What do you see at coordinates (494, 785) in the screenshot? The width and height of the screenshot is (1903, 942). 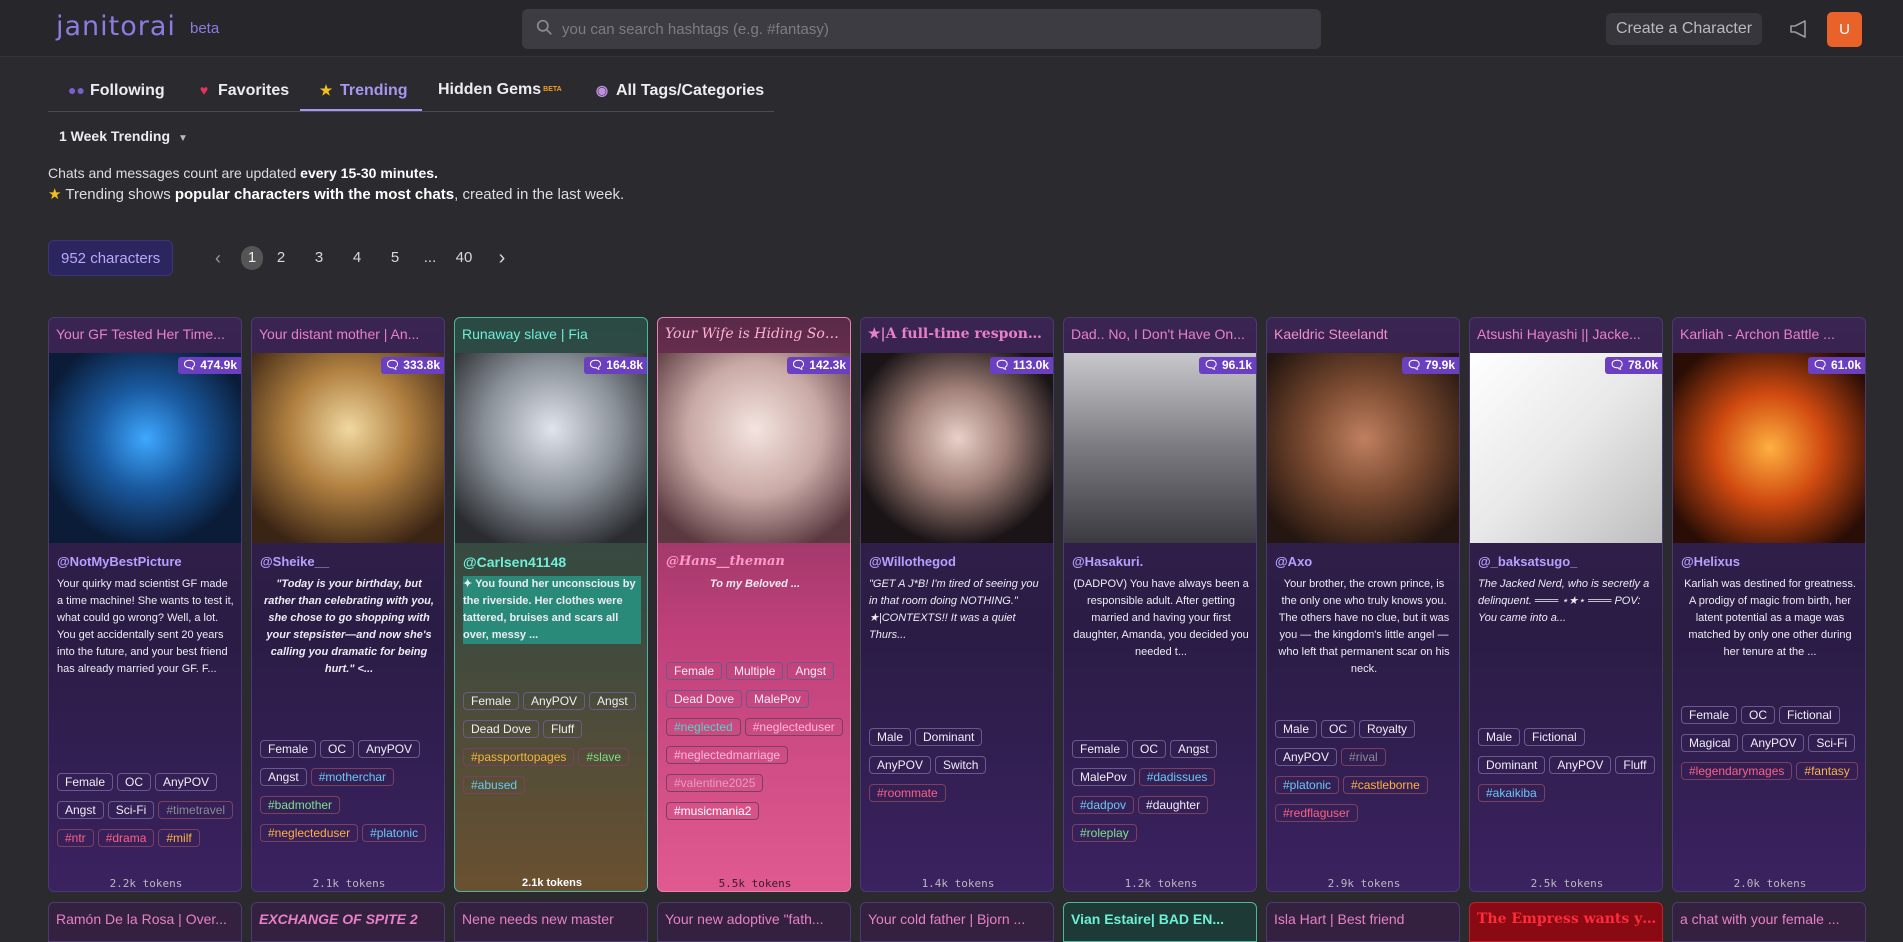 I see `hashtag: #abused` at bounding box center [494, 785].